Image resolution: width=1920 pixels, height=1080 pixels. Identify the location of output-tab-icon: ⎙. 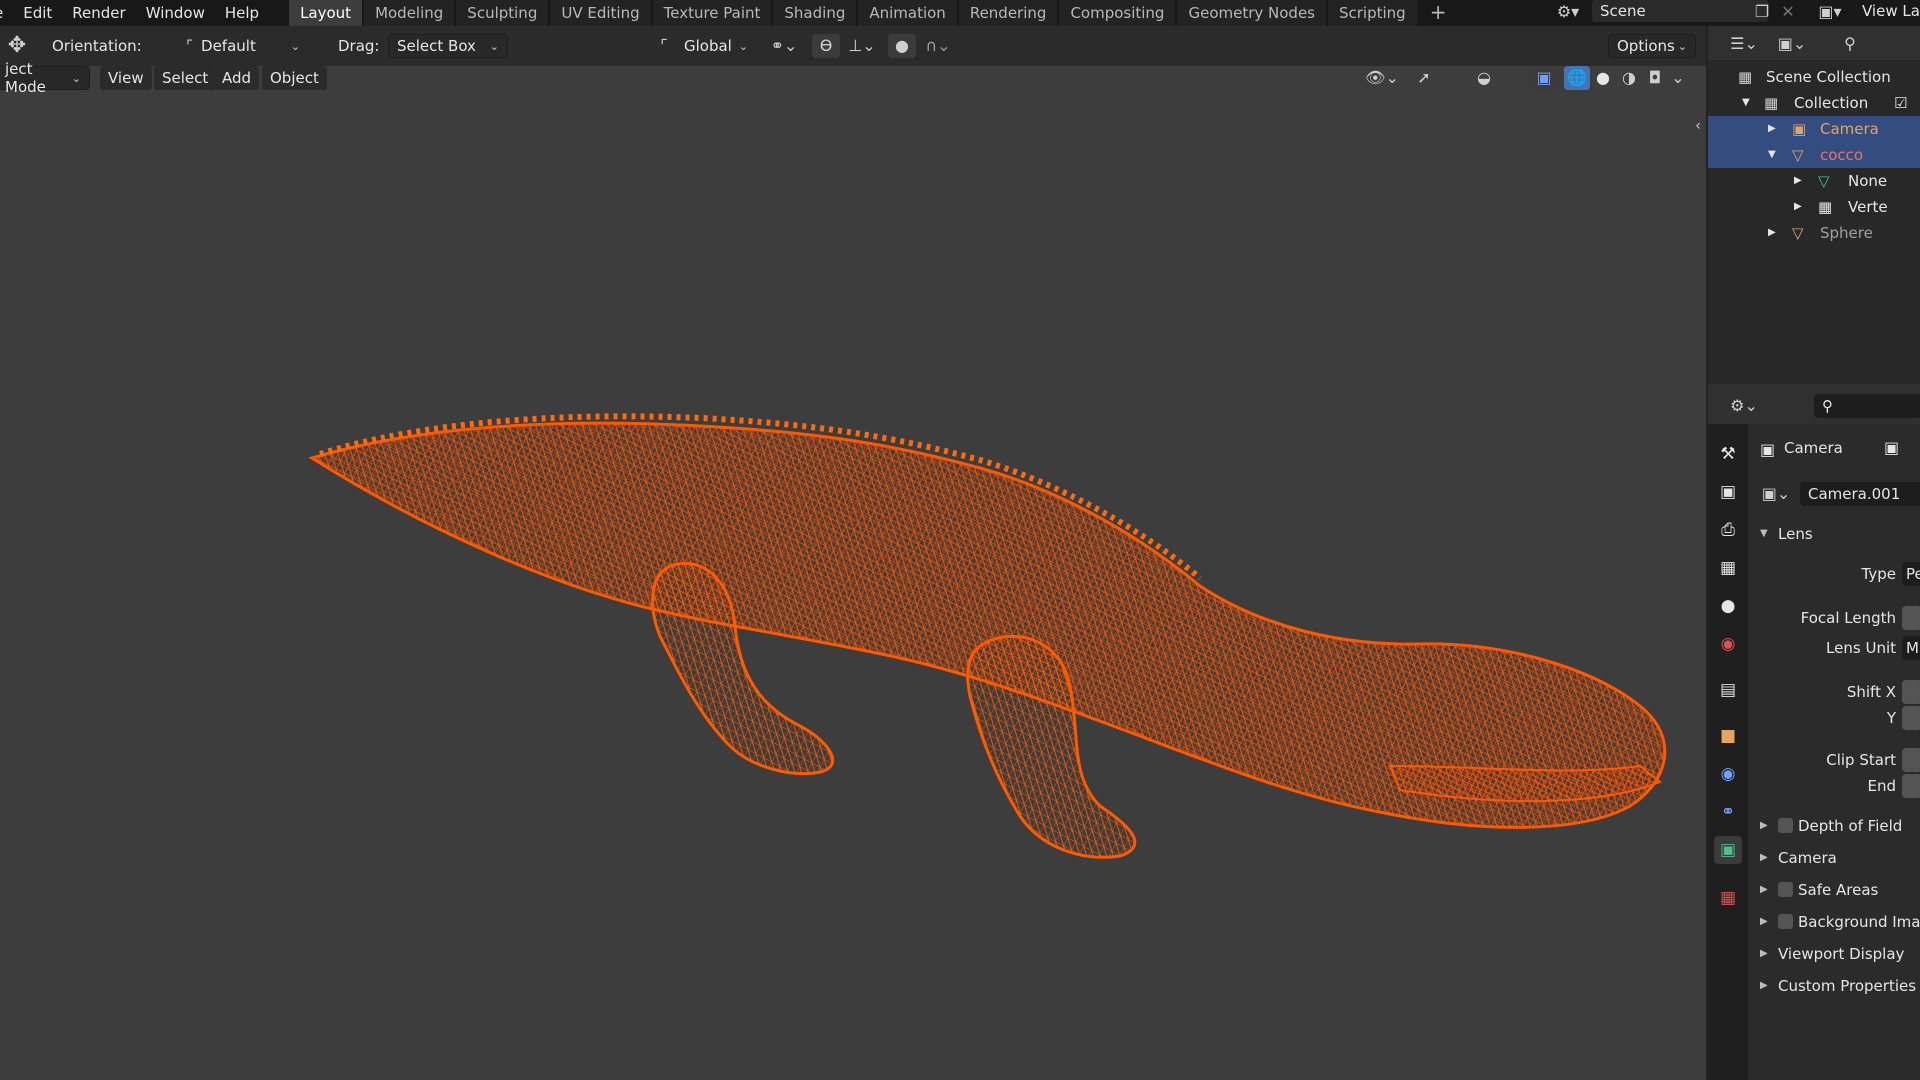
(1728, 530).